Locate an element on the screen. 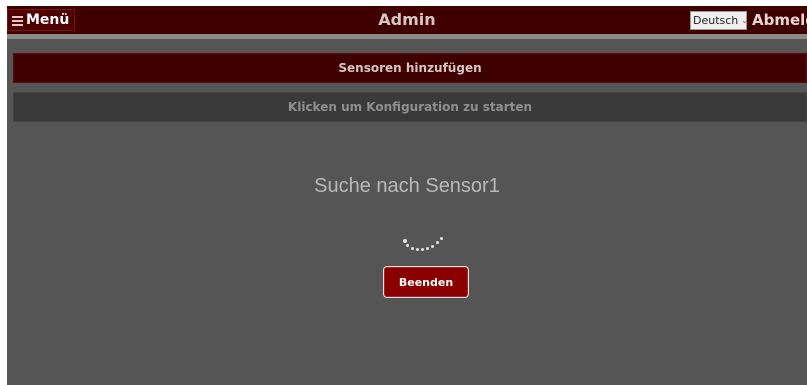  stop-button: Beenden is located at coordinates (426, 282).